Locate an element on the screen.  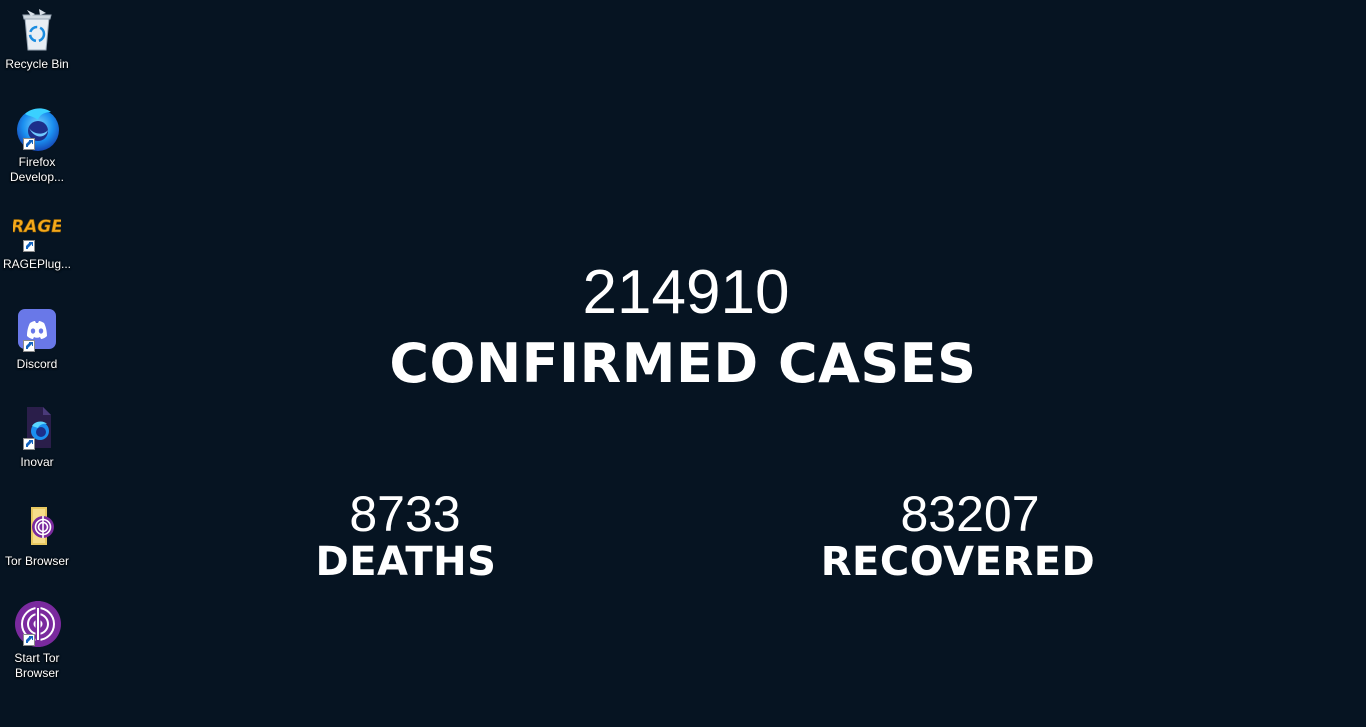
desktop-icon-tor-browser: Tor Browser is located at coordinates (37, 536).